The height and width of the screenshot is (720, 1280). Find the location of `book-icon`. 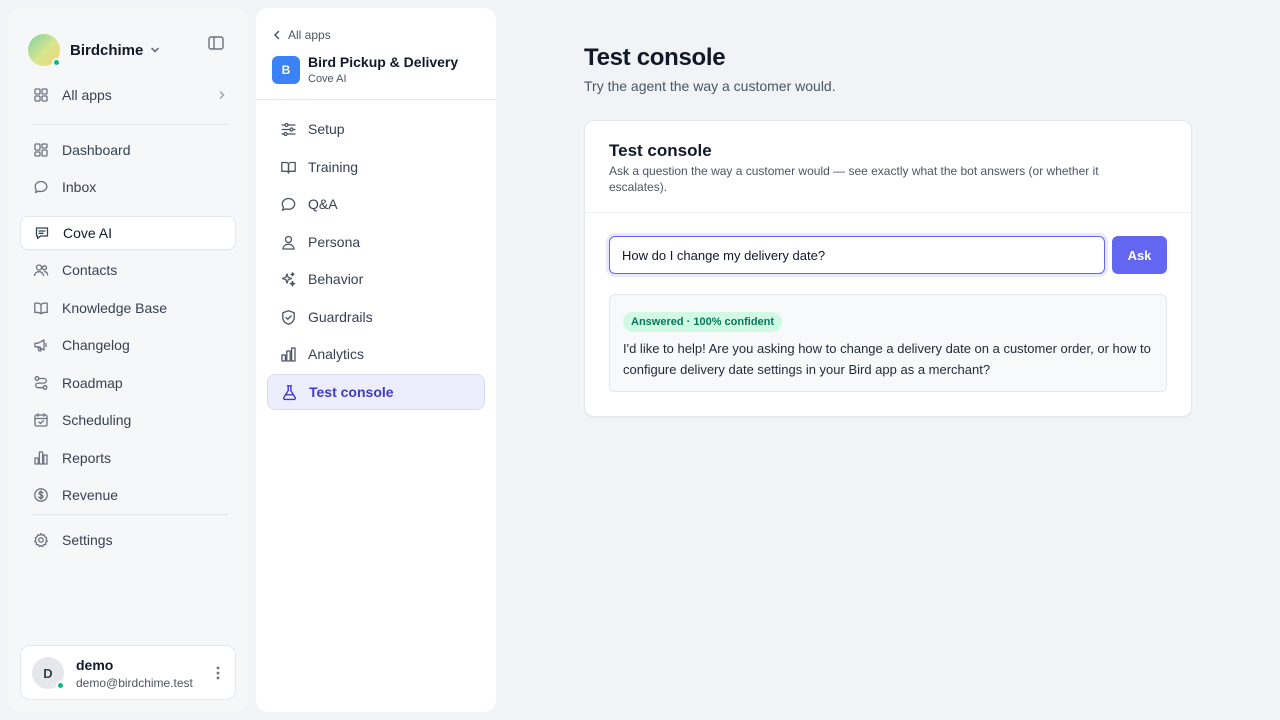

book-icon is located at coordinates (41, 308).